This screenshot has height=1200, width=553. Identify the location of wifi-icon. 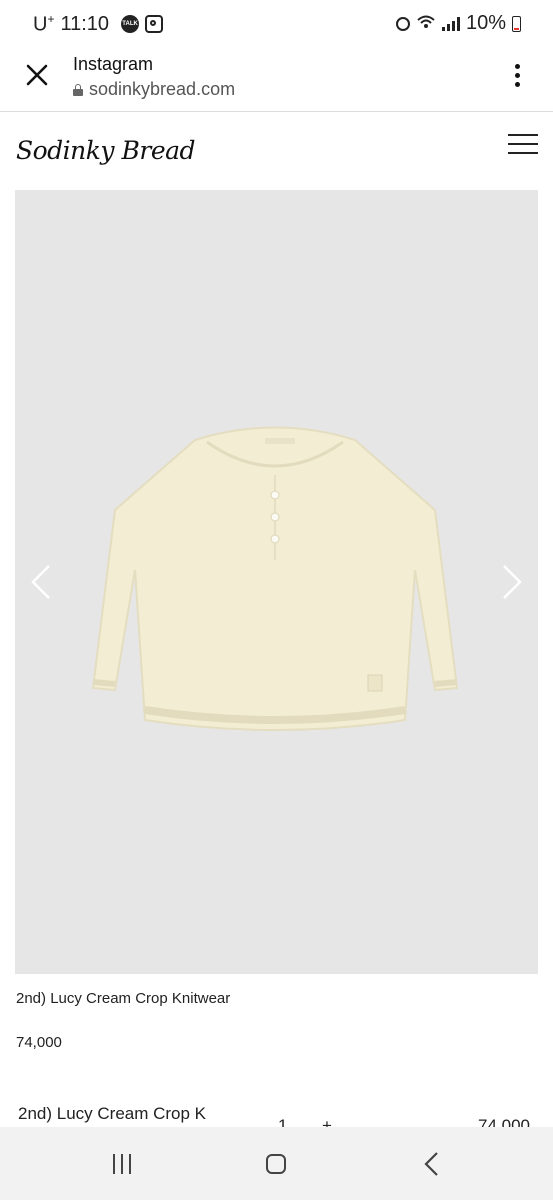
(426, 23).